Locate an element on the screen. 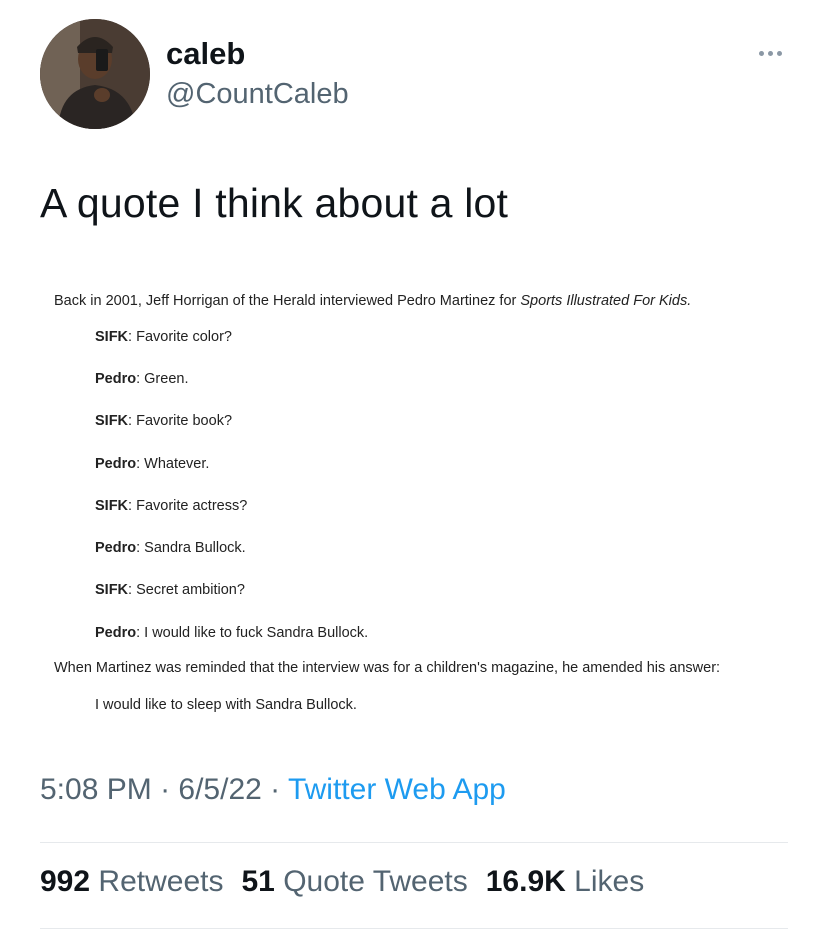 Image resolution: width=828 pixels, height=943 pixels. likes-count: 16.9K is located at coordinates (525, 881).